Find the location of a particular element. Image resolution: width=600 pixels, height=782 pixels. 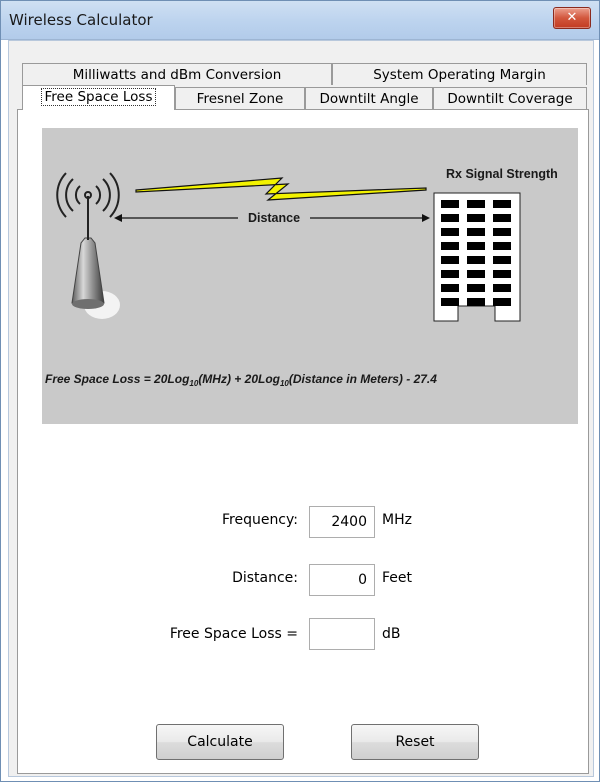

distance-unit: Feet is located at coordinates (397, 578).